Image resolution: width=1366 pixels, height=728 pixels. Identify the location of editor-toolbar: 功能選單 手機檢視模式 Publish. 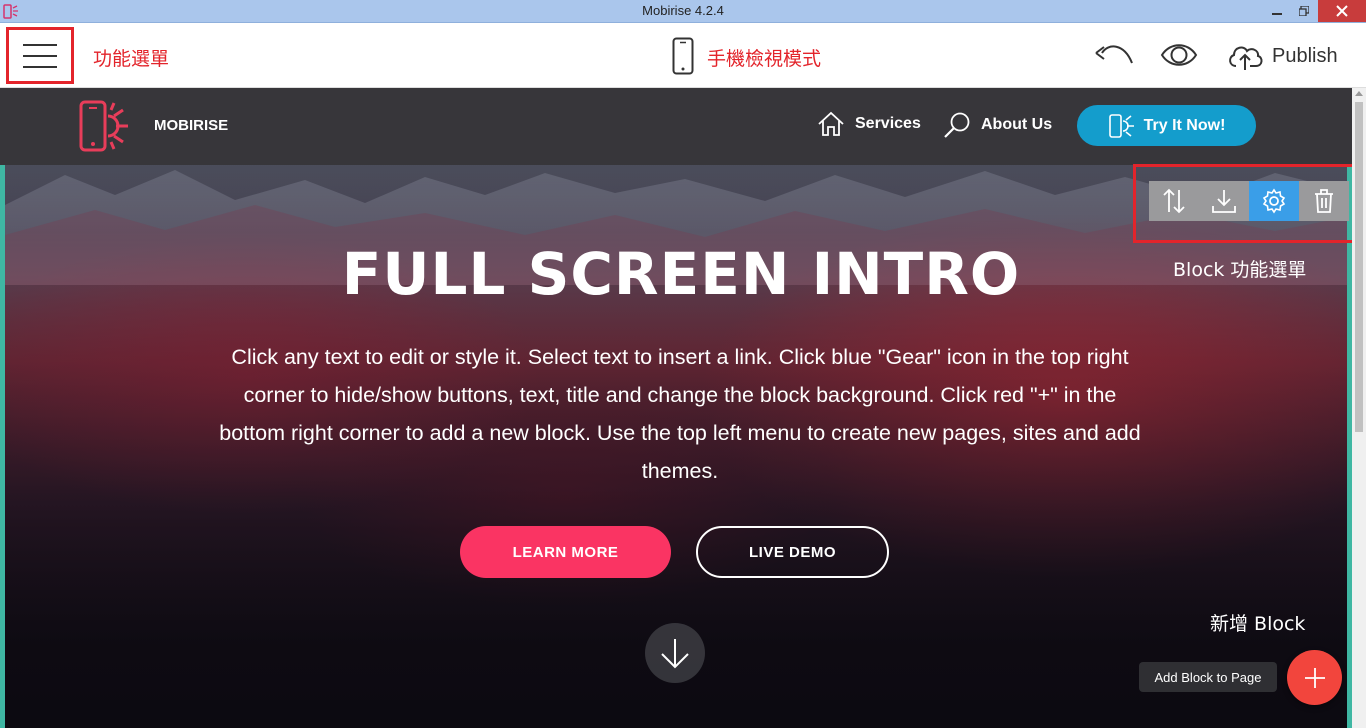
(683, 55).